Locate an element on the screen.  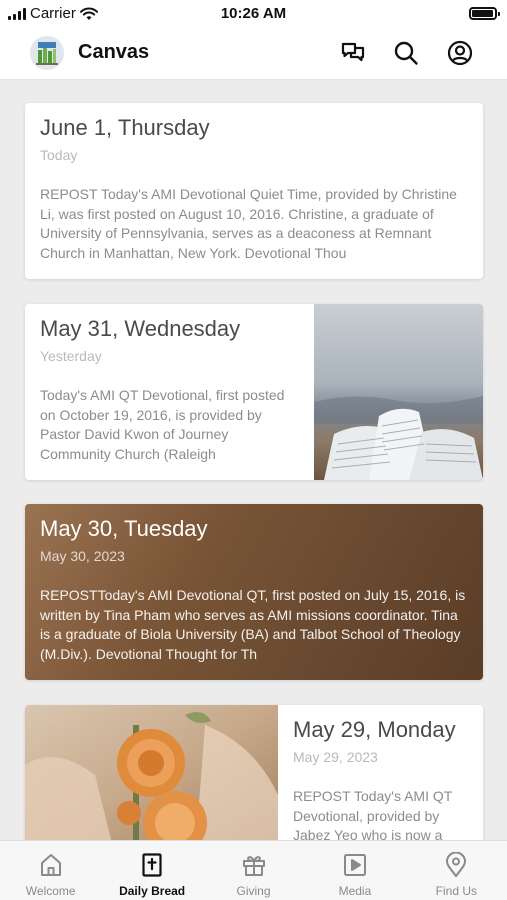
search-button is located at coordinates (406, 53).